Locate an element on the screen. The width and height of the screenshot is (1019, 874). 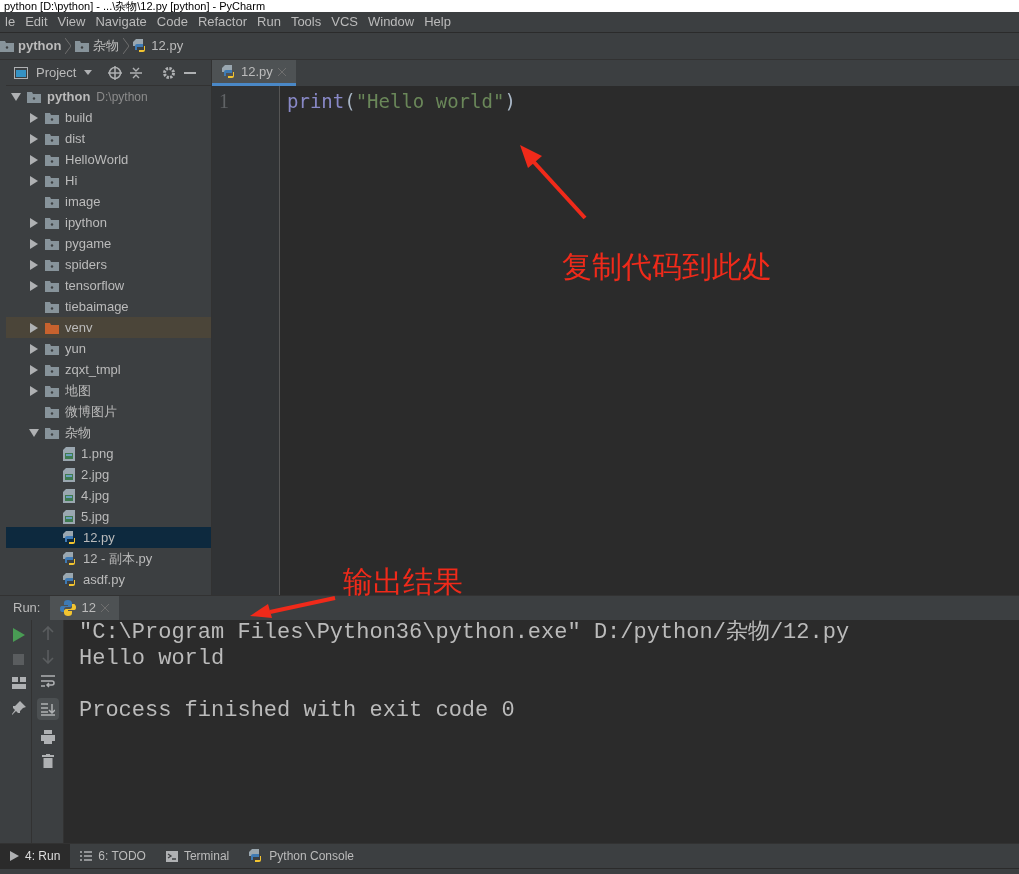
tool-window-tab: 6: TODO is located at coordinates (113, 856).